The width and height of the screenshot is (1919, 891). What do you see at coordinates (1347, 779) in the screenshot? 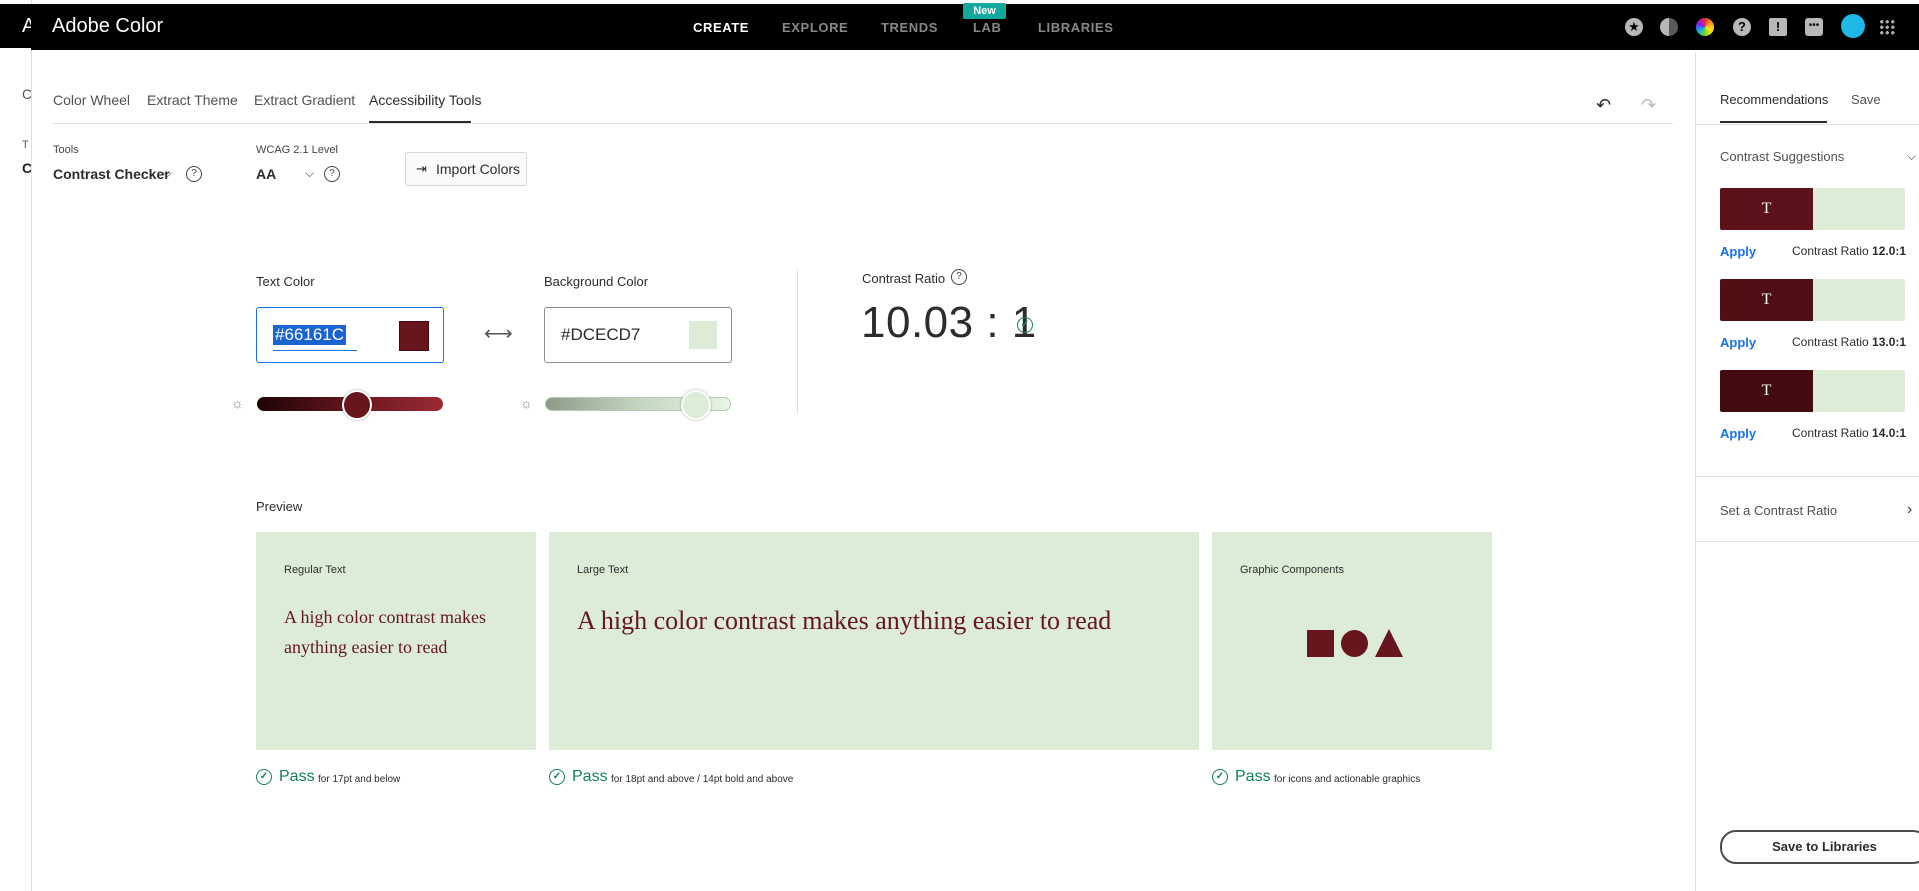
I see `pass-note: for icons and actionable graphics` at bounding box center [1347, 779].